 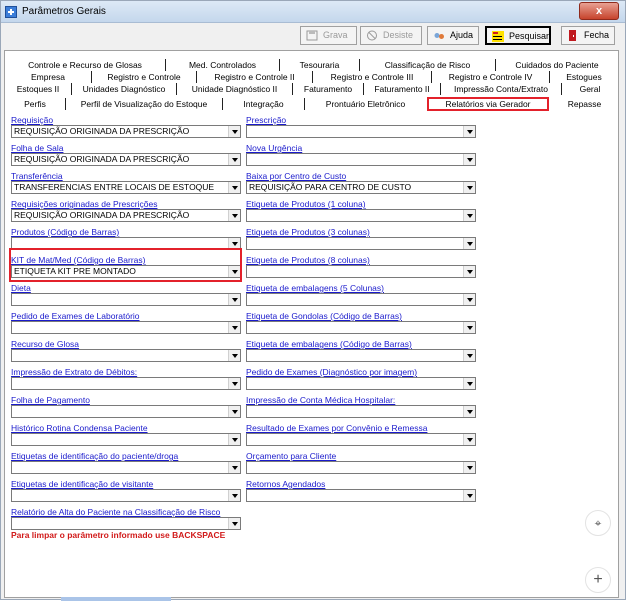 I want to click on tab-empresa: Empresa, so click(x=48, y=77).